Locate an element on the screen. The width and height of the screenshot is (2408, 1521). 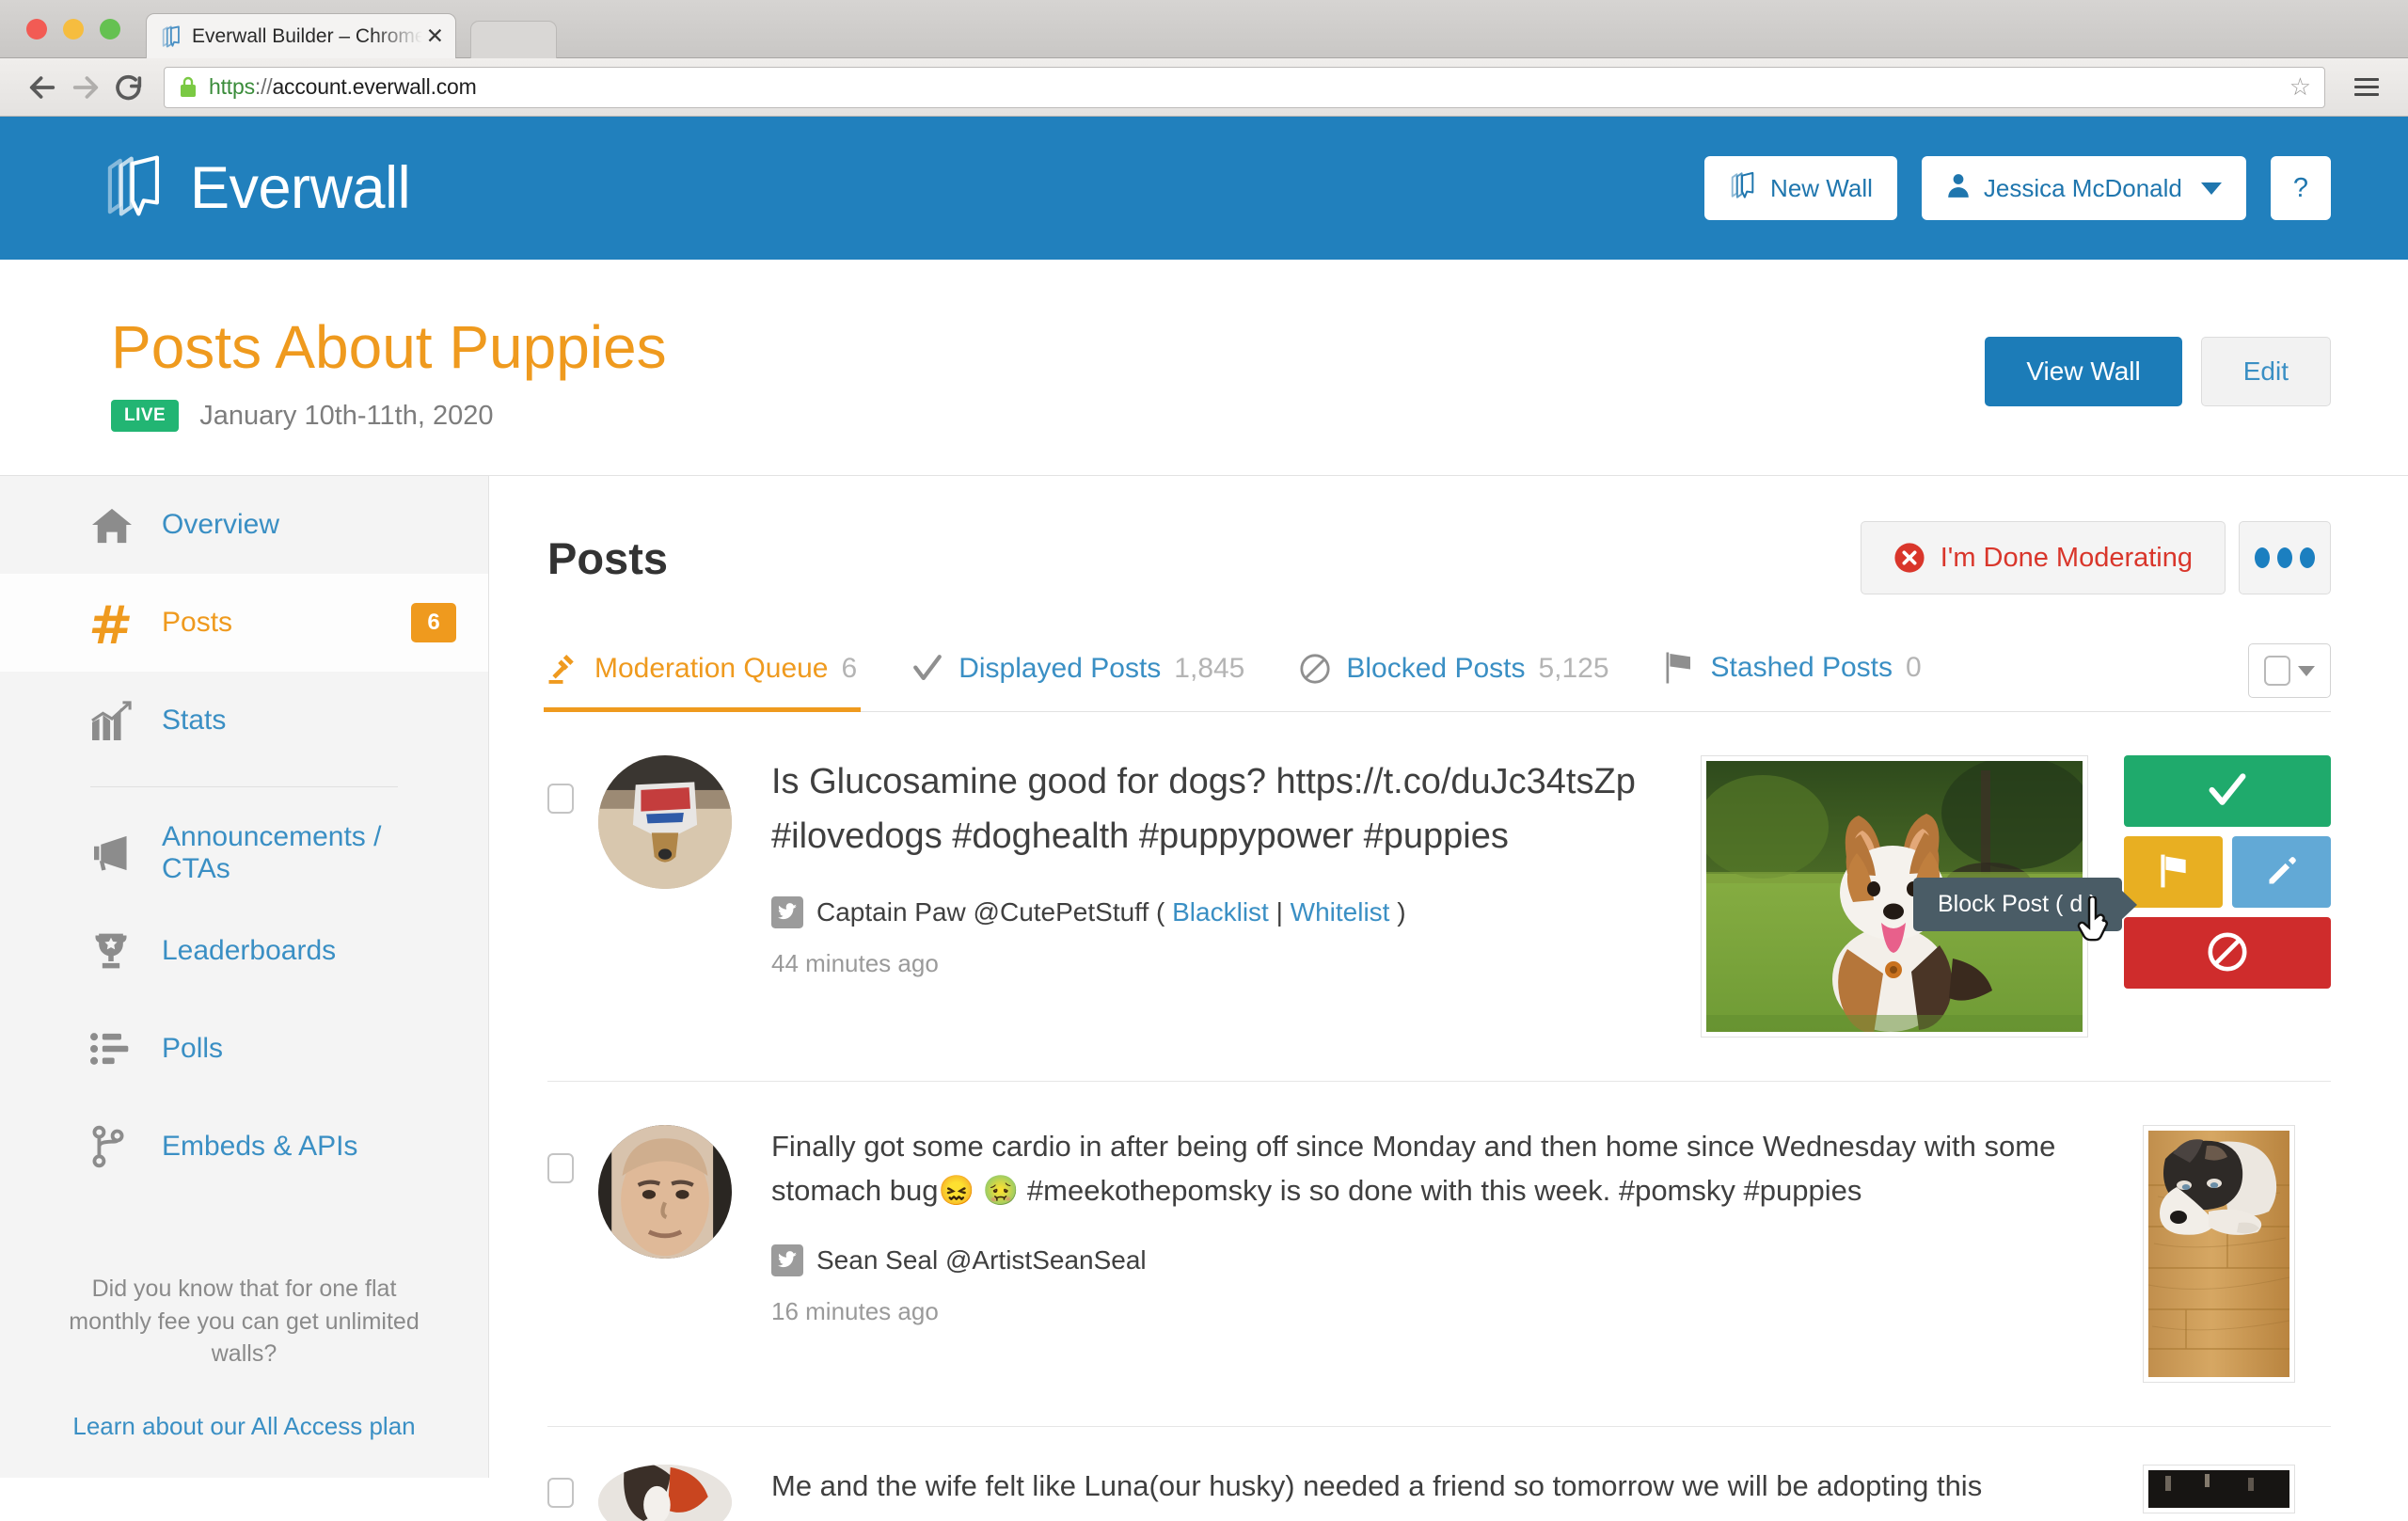
browser-tabstrip: Everwall Builder – Chrome ✕ is located at coordinates (1204, 29).